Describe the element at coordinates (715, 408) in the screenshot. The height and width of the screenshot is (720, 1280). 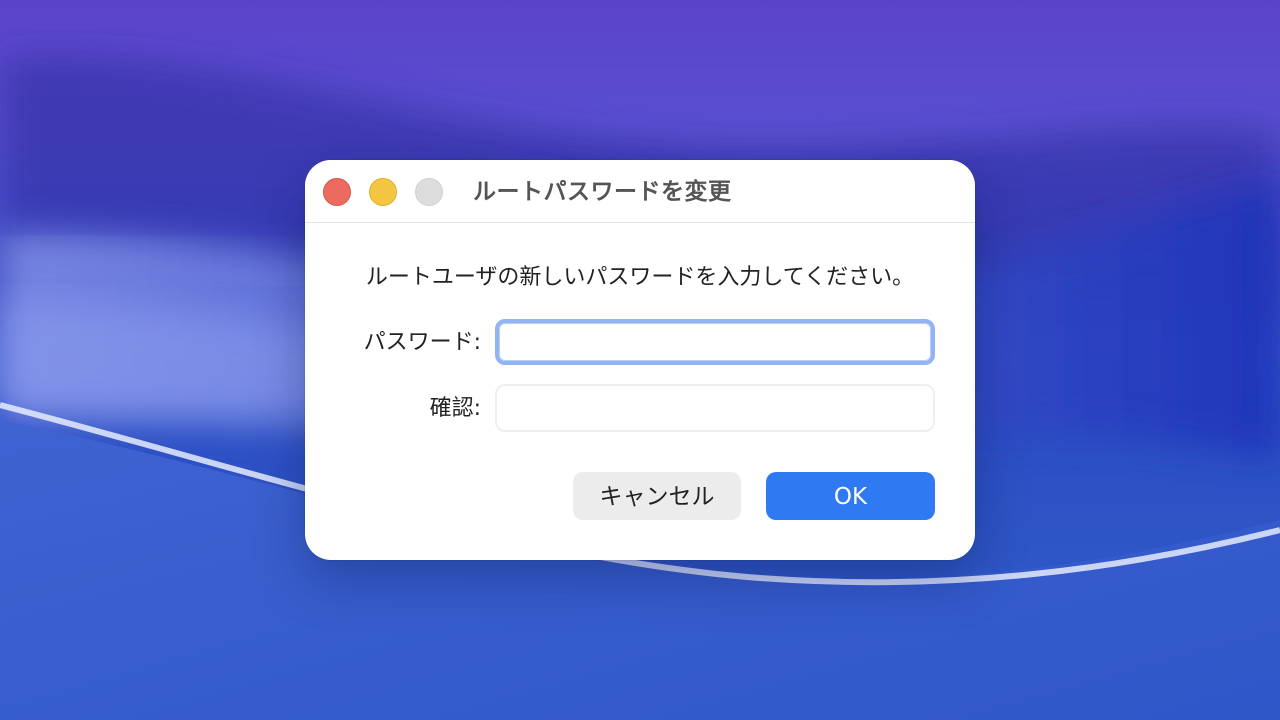
I see `confirm-password-field` at that location.